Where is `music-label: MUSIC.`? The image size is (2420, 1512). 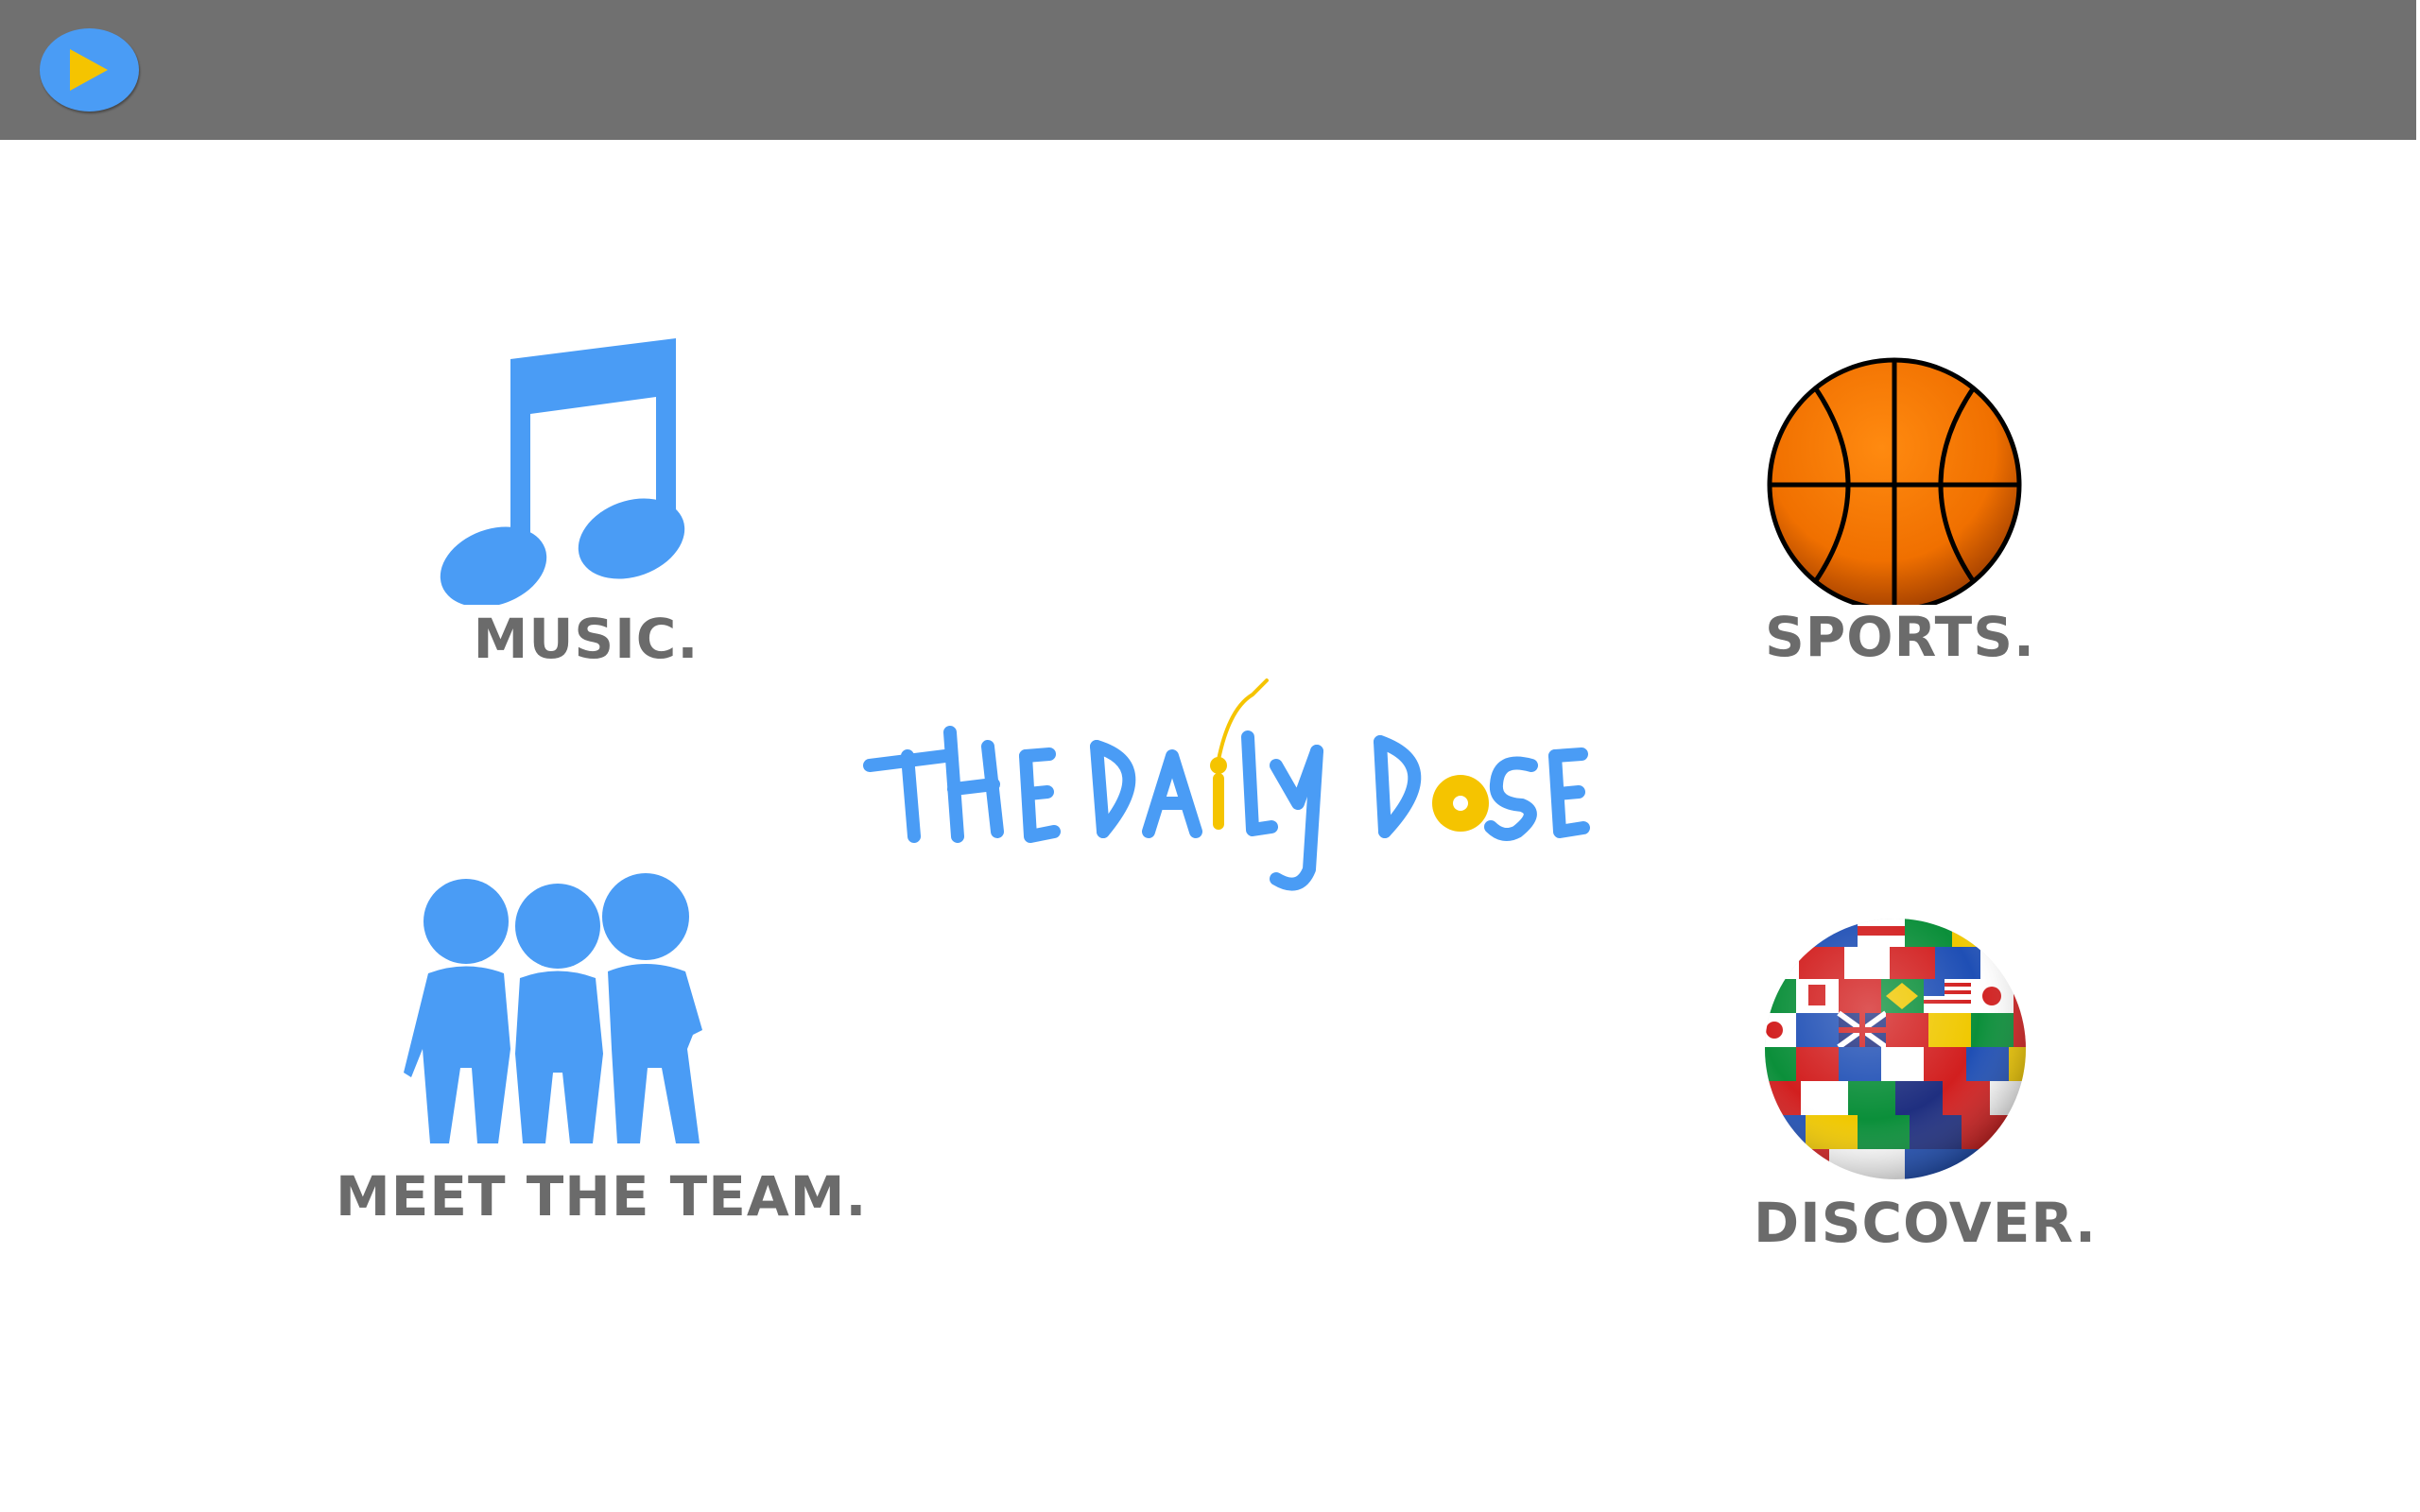
music-label: MUSIC. is located at coordinates (586, 639).